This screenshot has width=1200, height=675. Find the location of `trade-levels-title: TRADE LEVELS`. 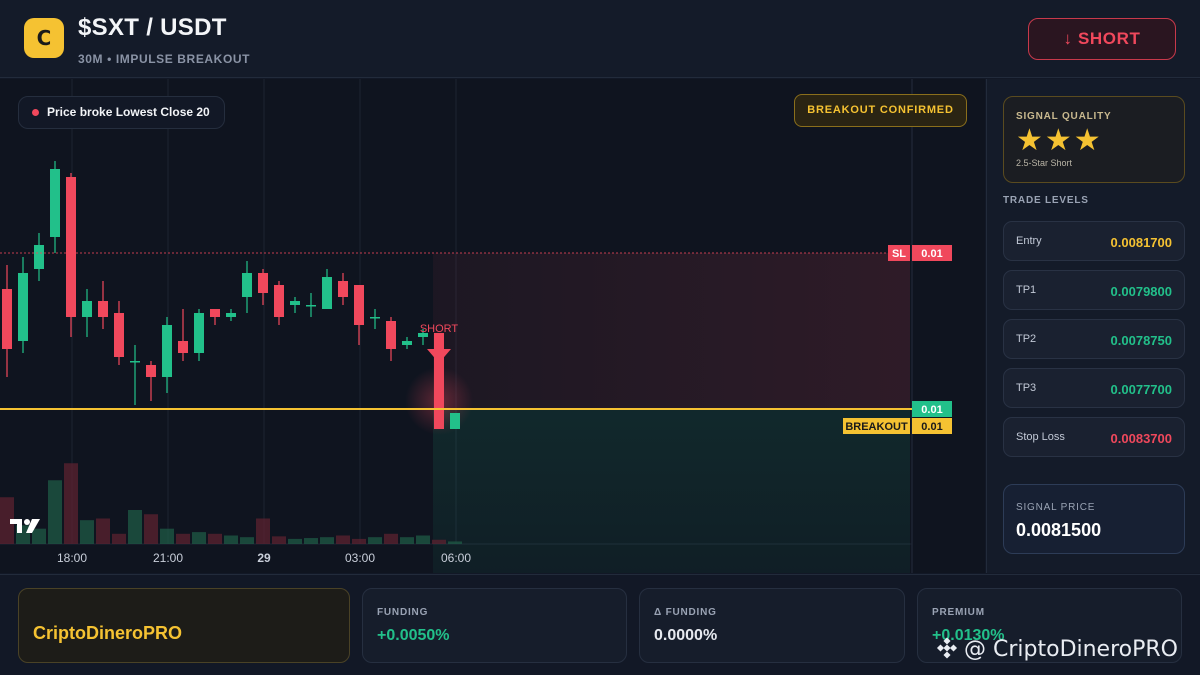

trade-levels-title: TRADE LEVELS is located at coordinates (1046, 200).